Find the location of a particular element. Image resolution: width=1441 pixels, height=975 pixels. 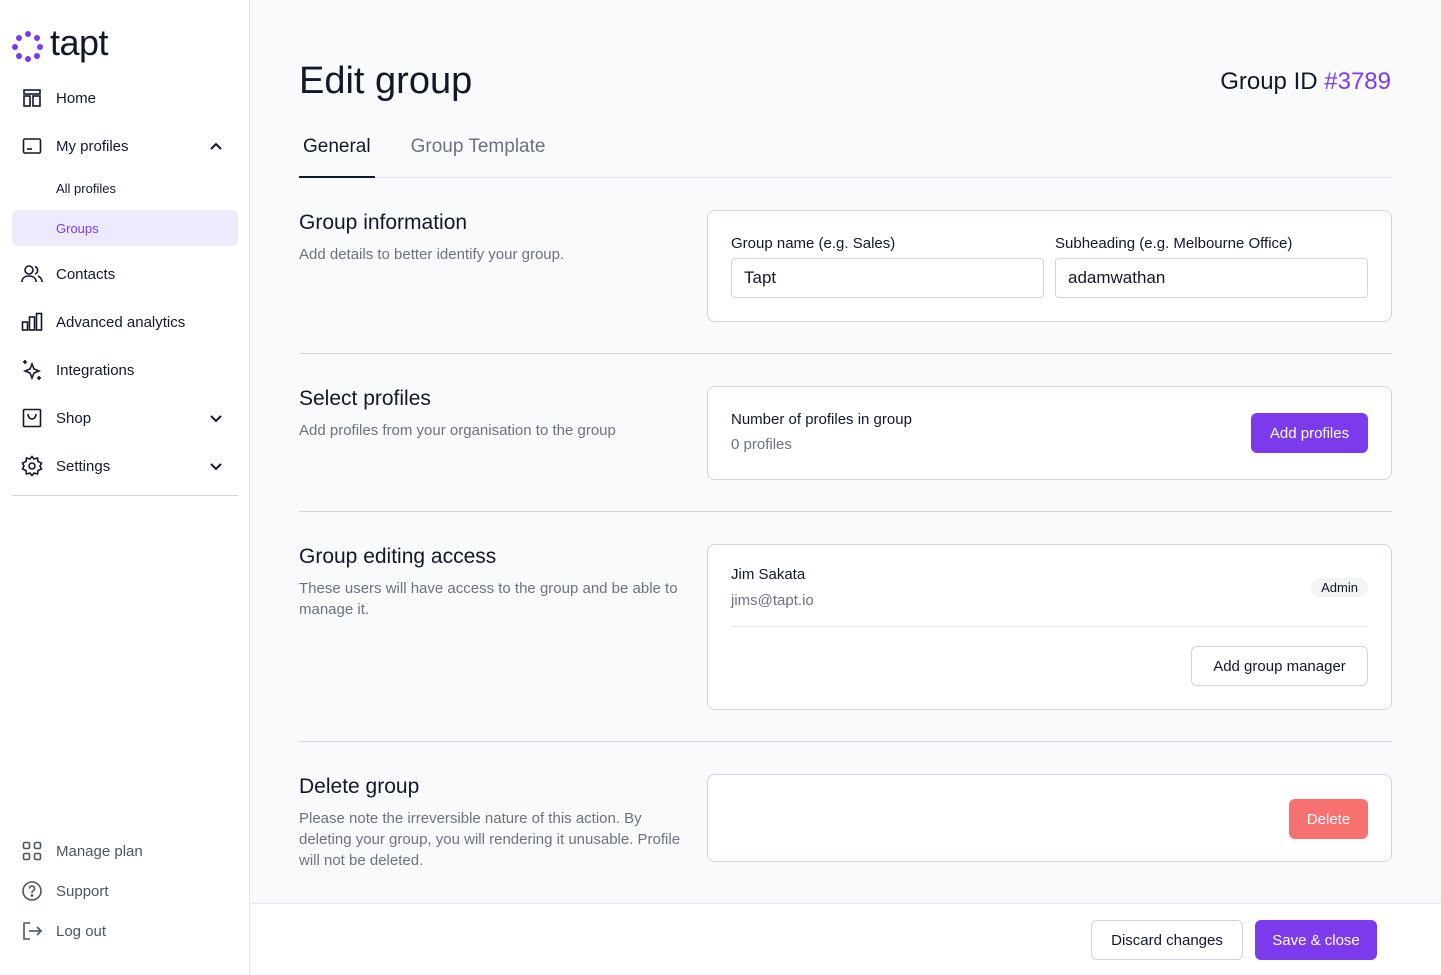

sidebar-item-label: Support is located at coordinates (82, 891).